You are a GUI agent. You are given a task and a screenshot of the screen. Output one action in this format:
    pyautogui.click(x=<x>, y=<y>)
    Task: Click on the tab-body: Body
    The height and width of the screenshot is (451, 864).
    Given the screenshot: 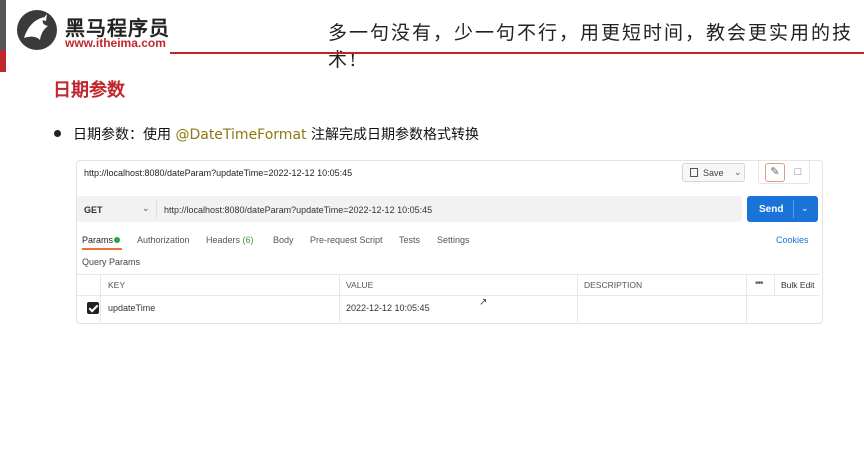 What is the action you would take?
    pyautogui.click(x=283, y=240)
    